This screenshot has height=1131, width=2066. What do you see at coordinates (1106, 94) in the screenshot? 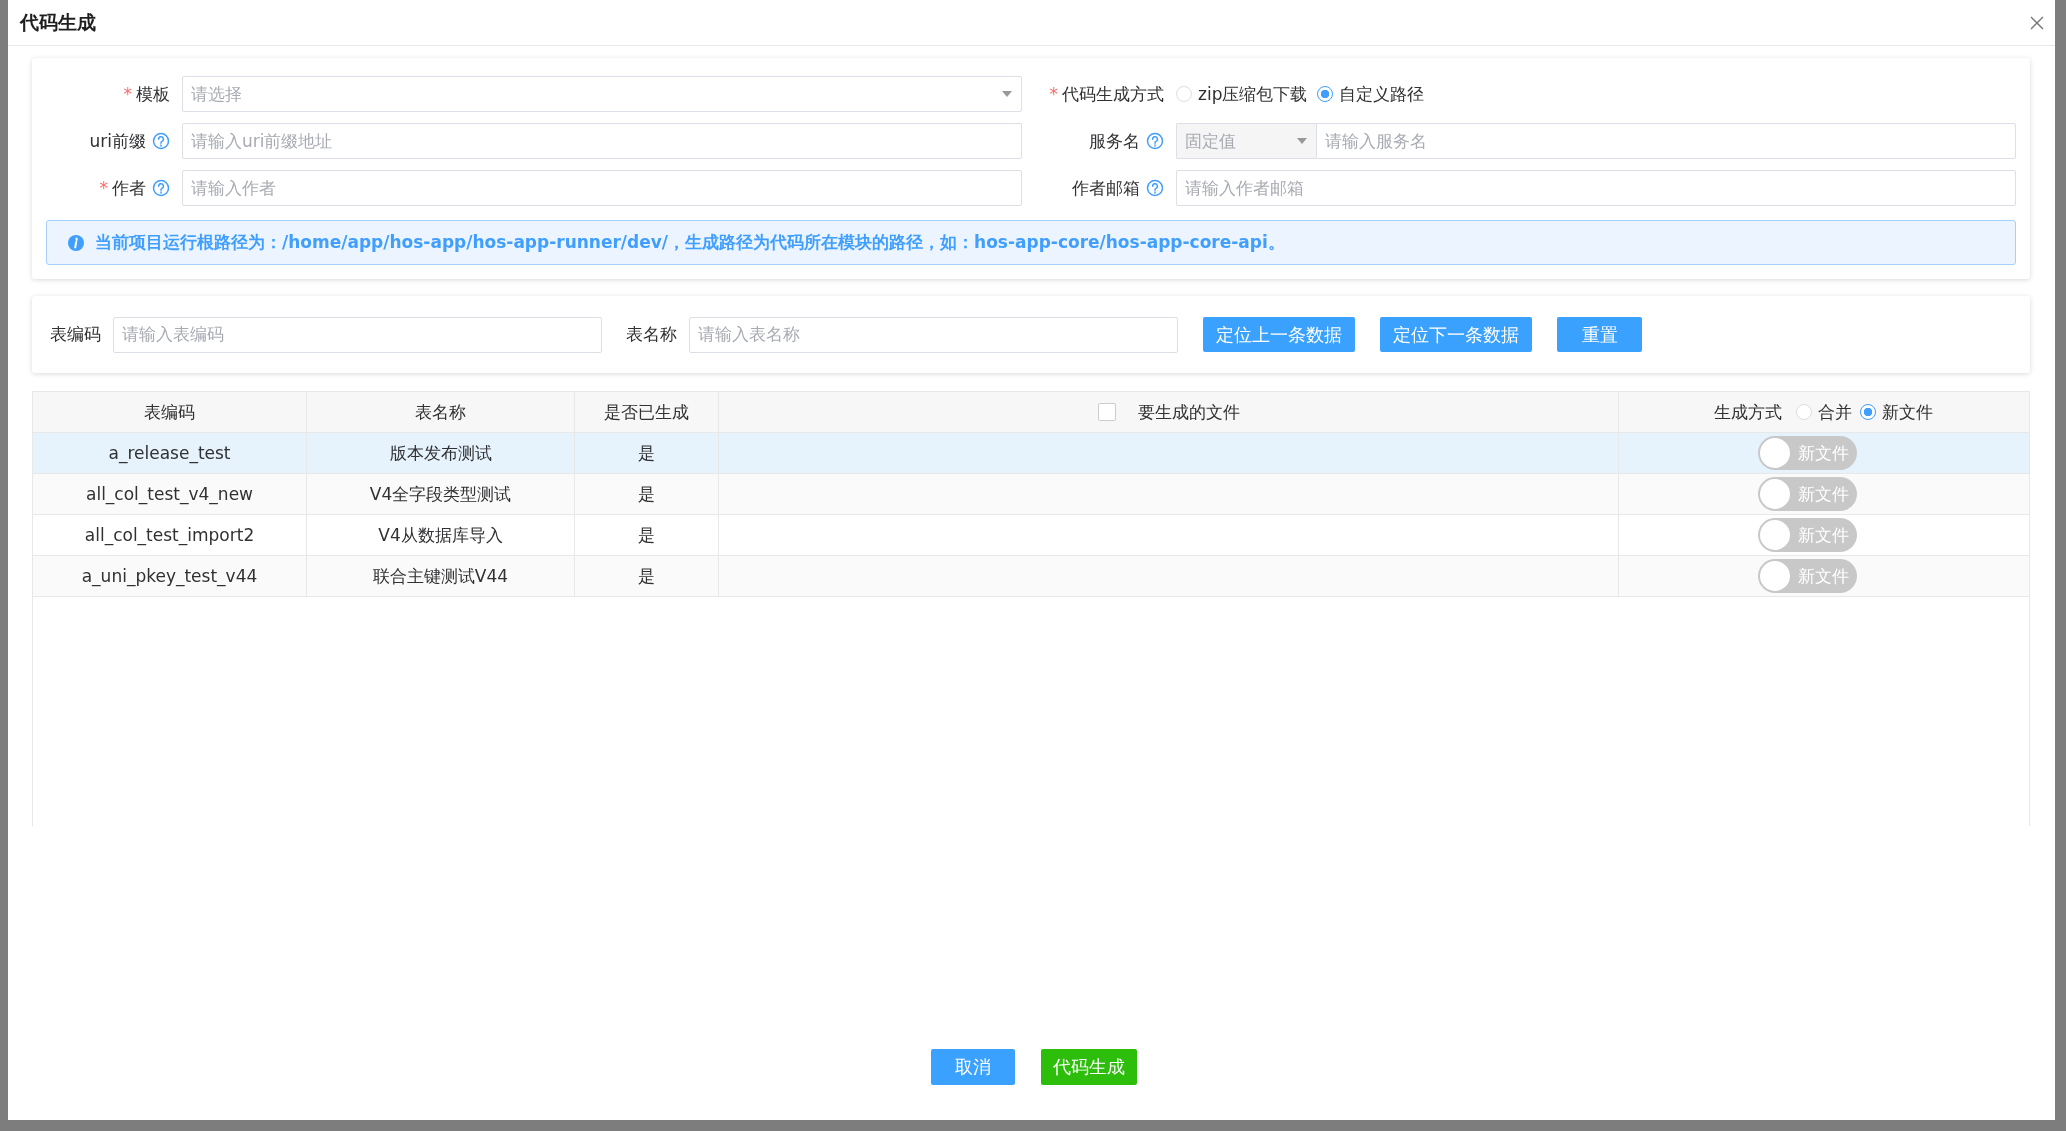
I see `field-label: * 代码生成方式` at bounding box center [1106, 94].